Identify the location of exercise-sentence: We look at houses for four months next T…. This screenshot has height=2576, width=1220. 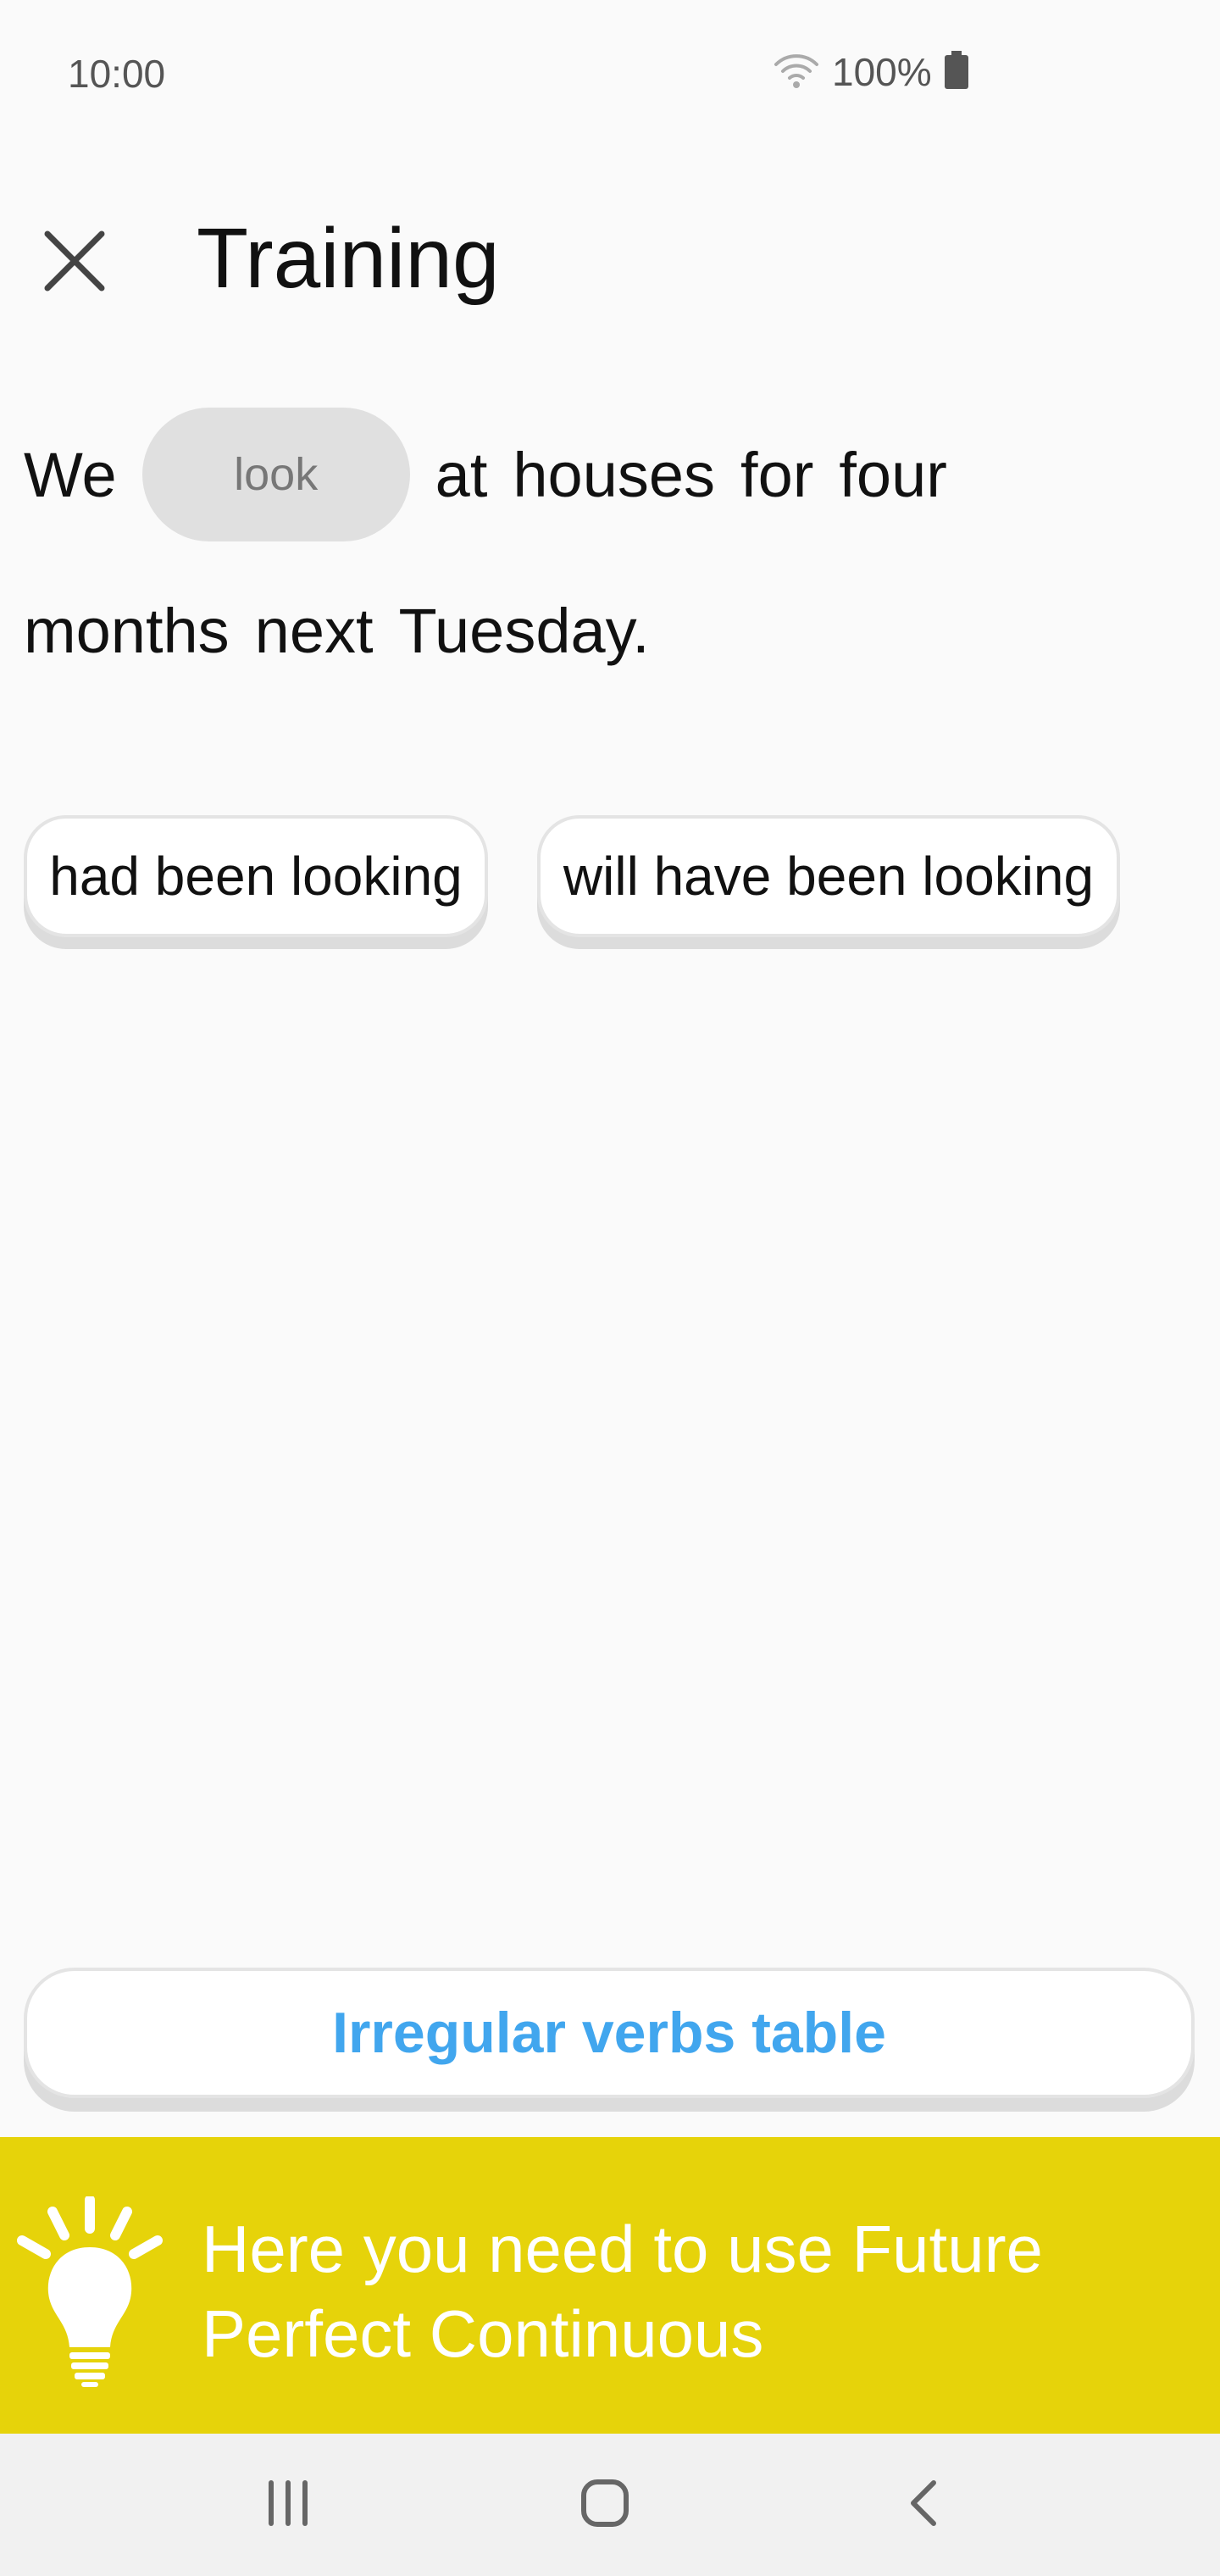
(608, 552).